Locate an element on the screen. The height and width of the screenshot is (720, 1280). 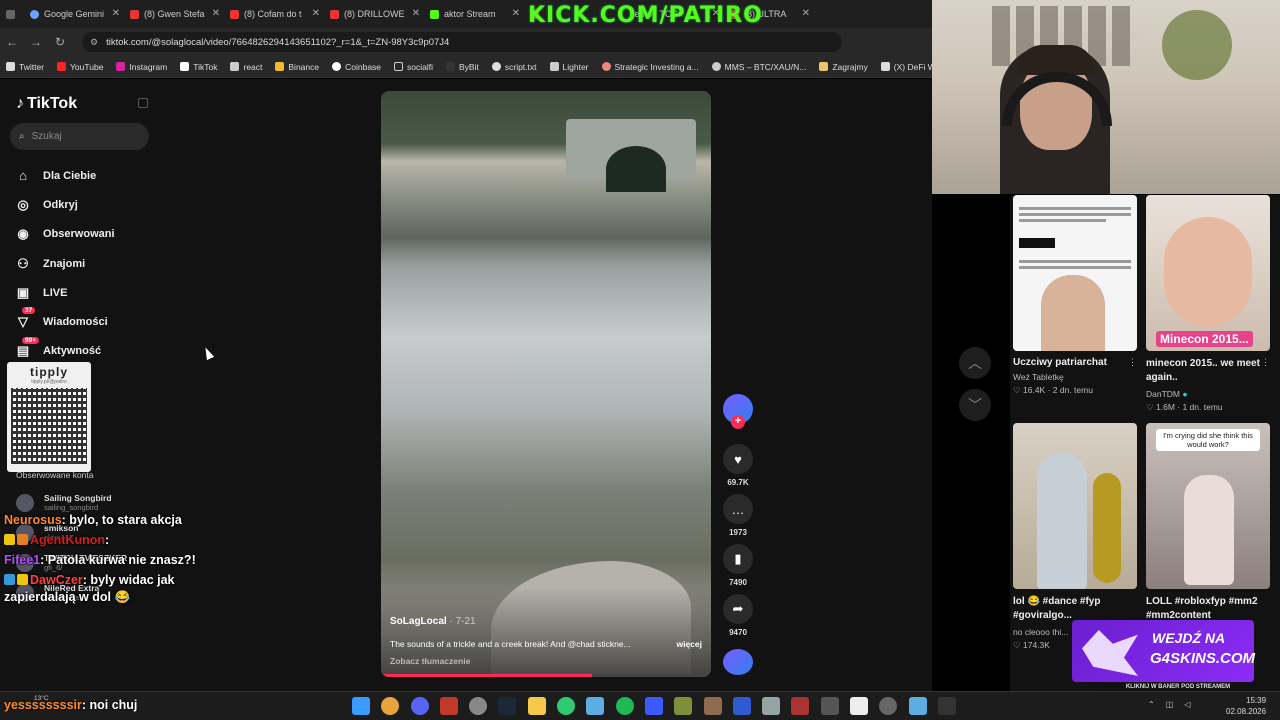
bookmark-youtube: YouTube is located at coordinates (80, 67).